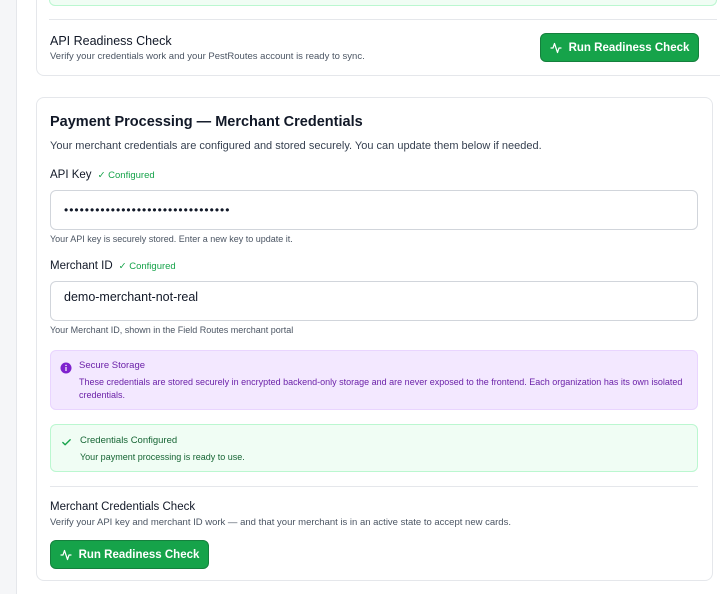 The height and width of the screenshot is (594, 720). I want to click on merchant-id-configured-badge: ✓ Configured, so click(147, 266).